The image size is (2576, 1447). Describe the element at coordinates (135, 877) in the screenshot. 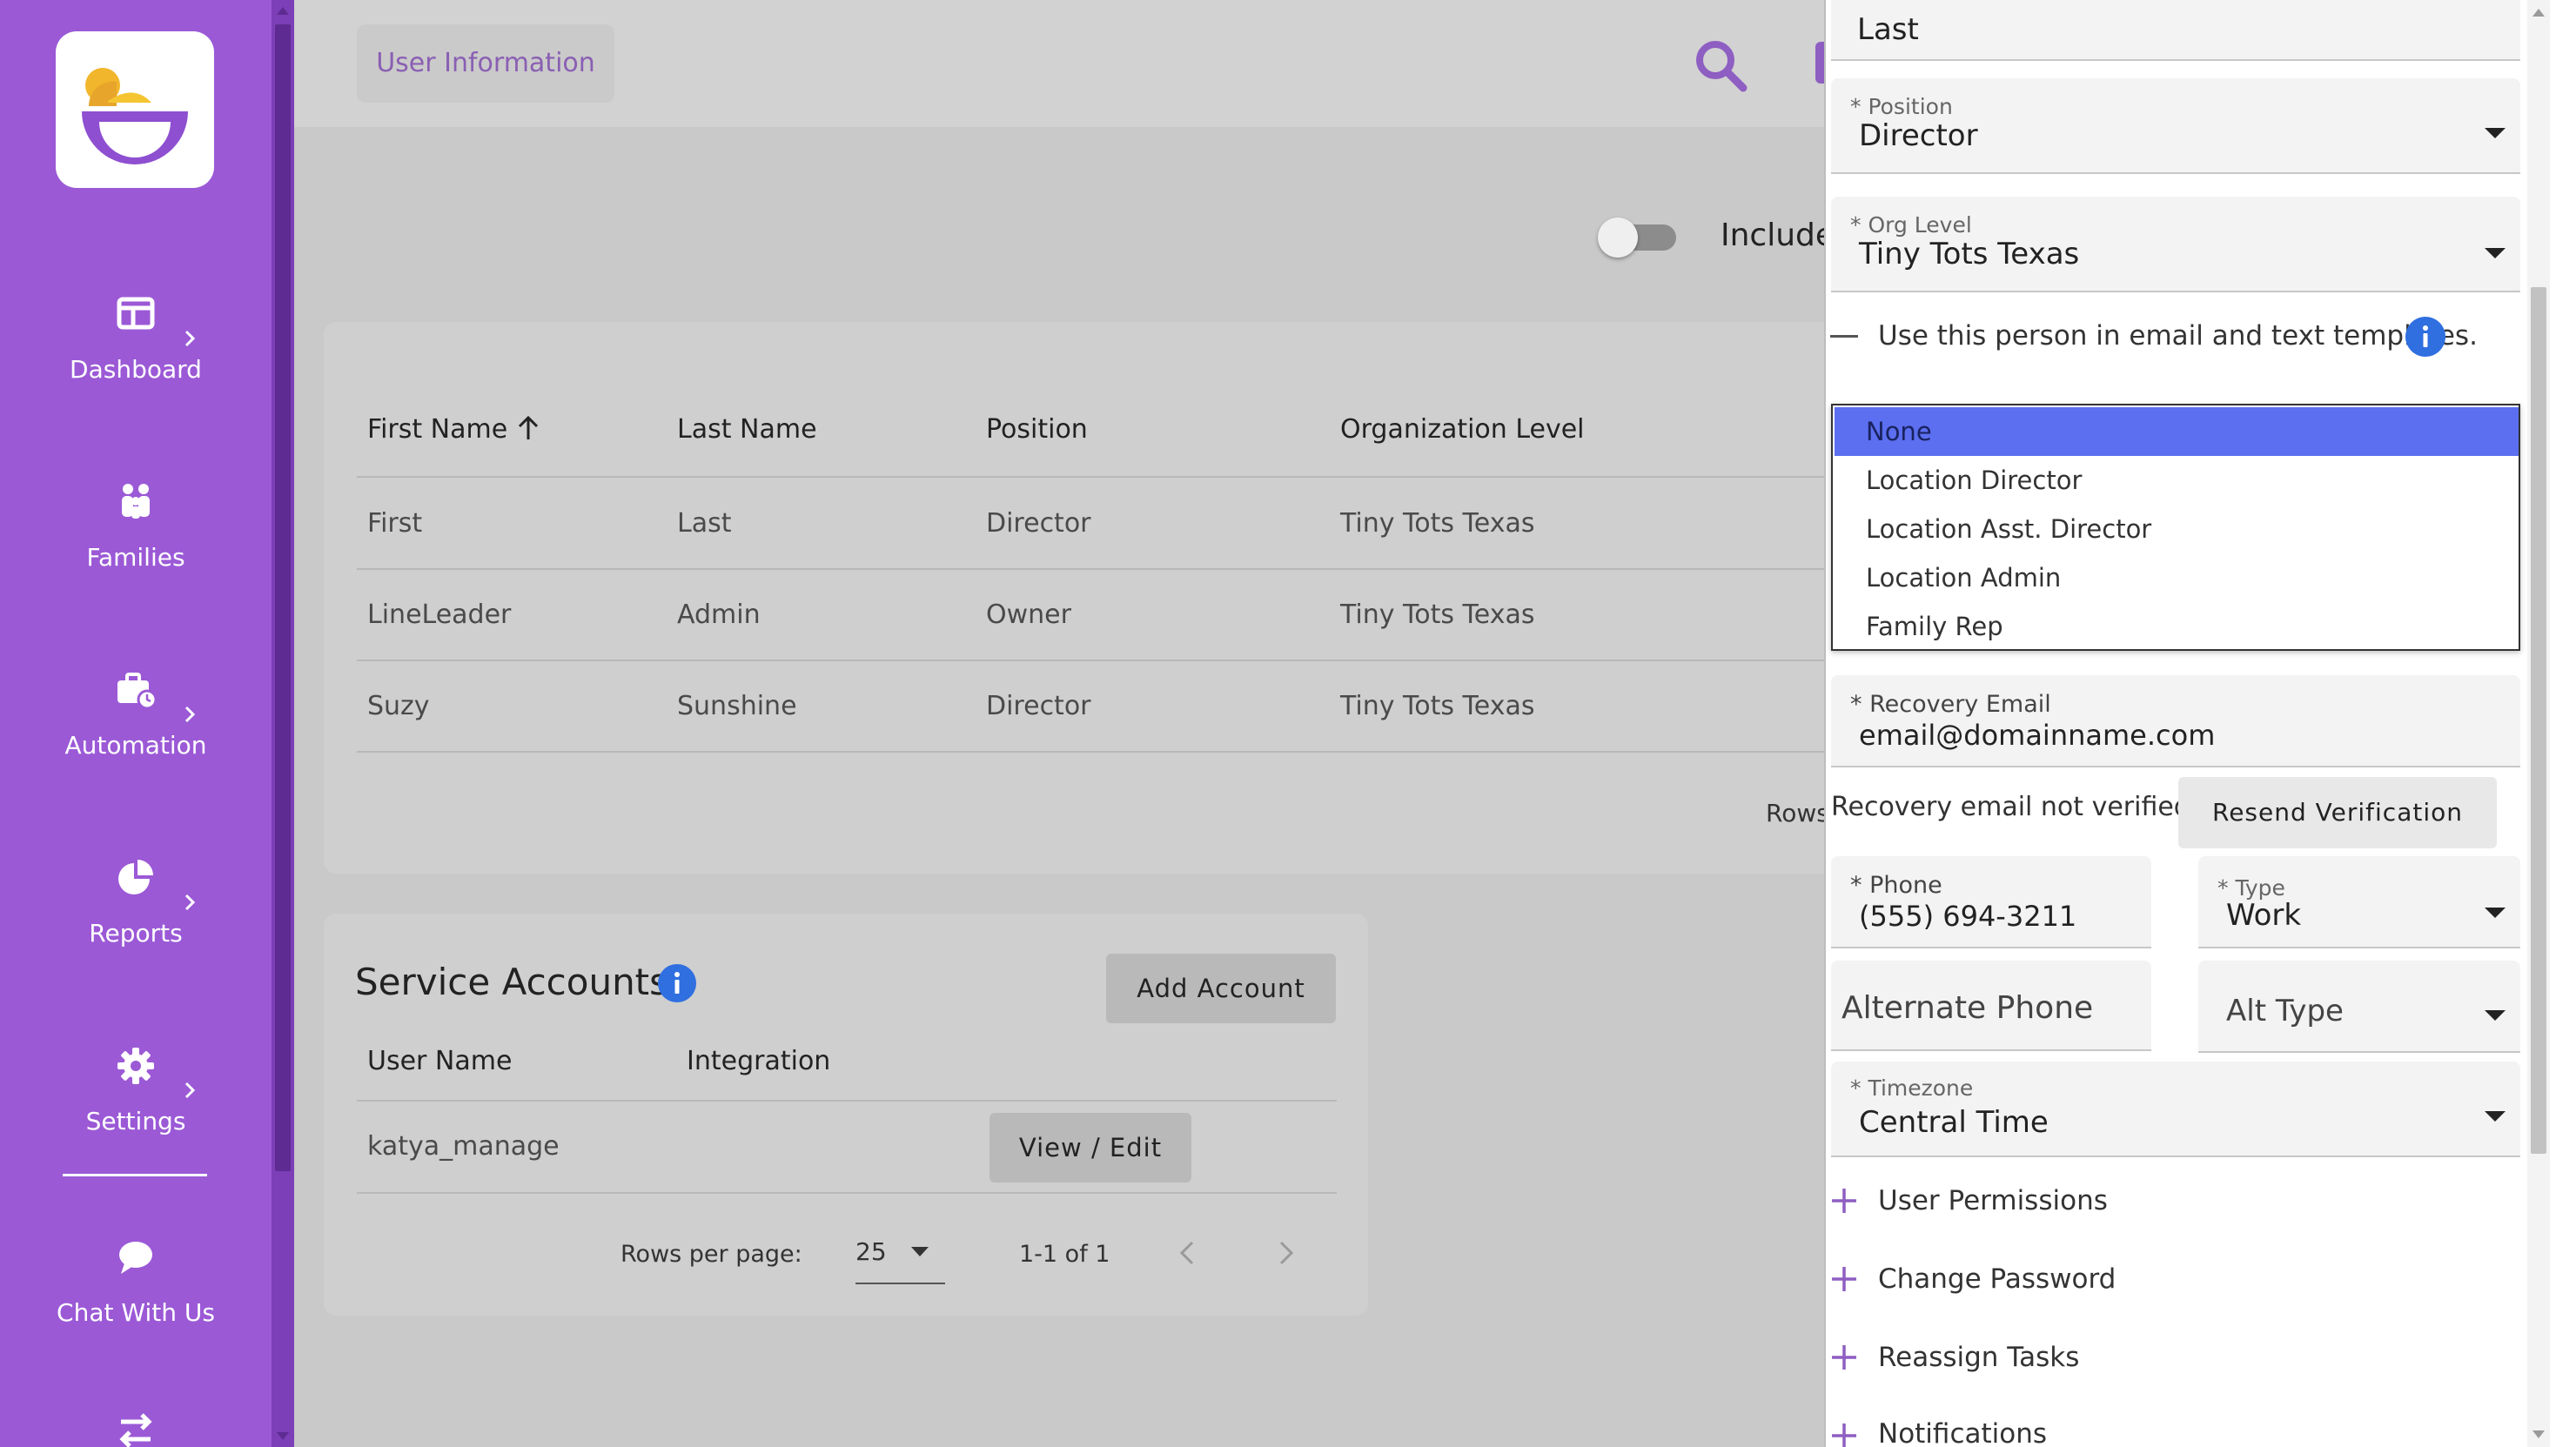

I see `reports-icon` at that location.